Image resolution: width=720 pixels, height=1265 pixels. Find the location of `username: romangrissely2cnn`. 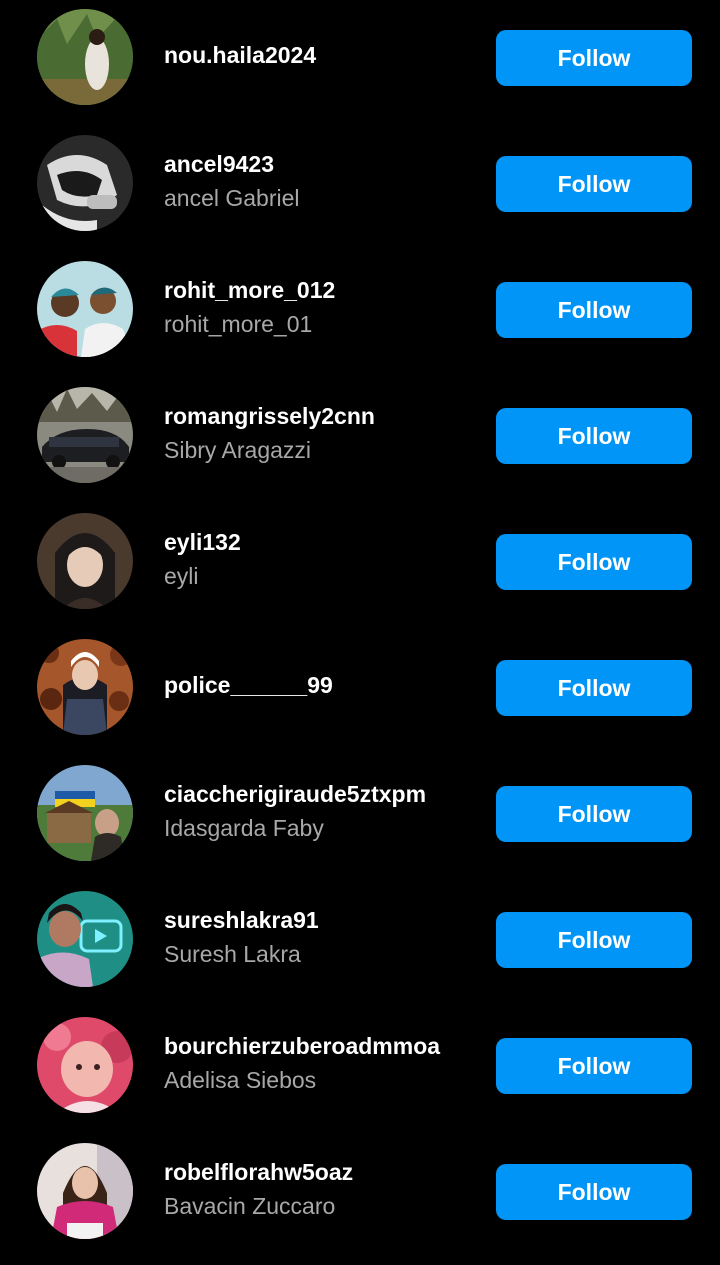

username: romangrissely2cnn is located at coordinates (319, 416).